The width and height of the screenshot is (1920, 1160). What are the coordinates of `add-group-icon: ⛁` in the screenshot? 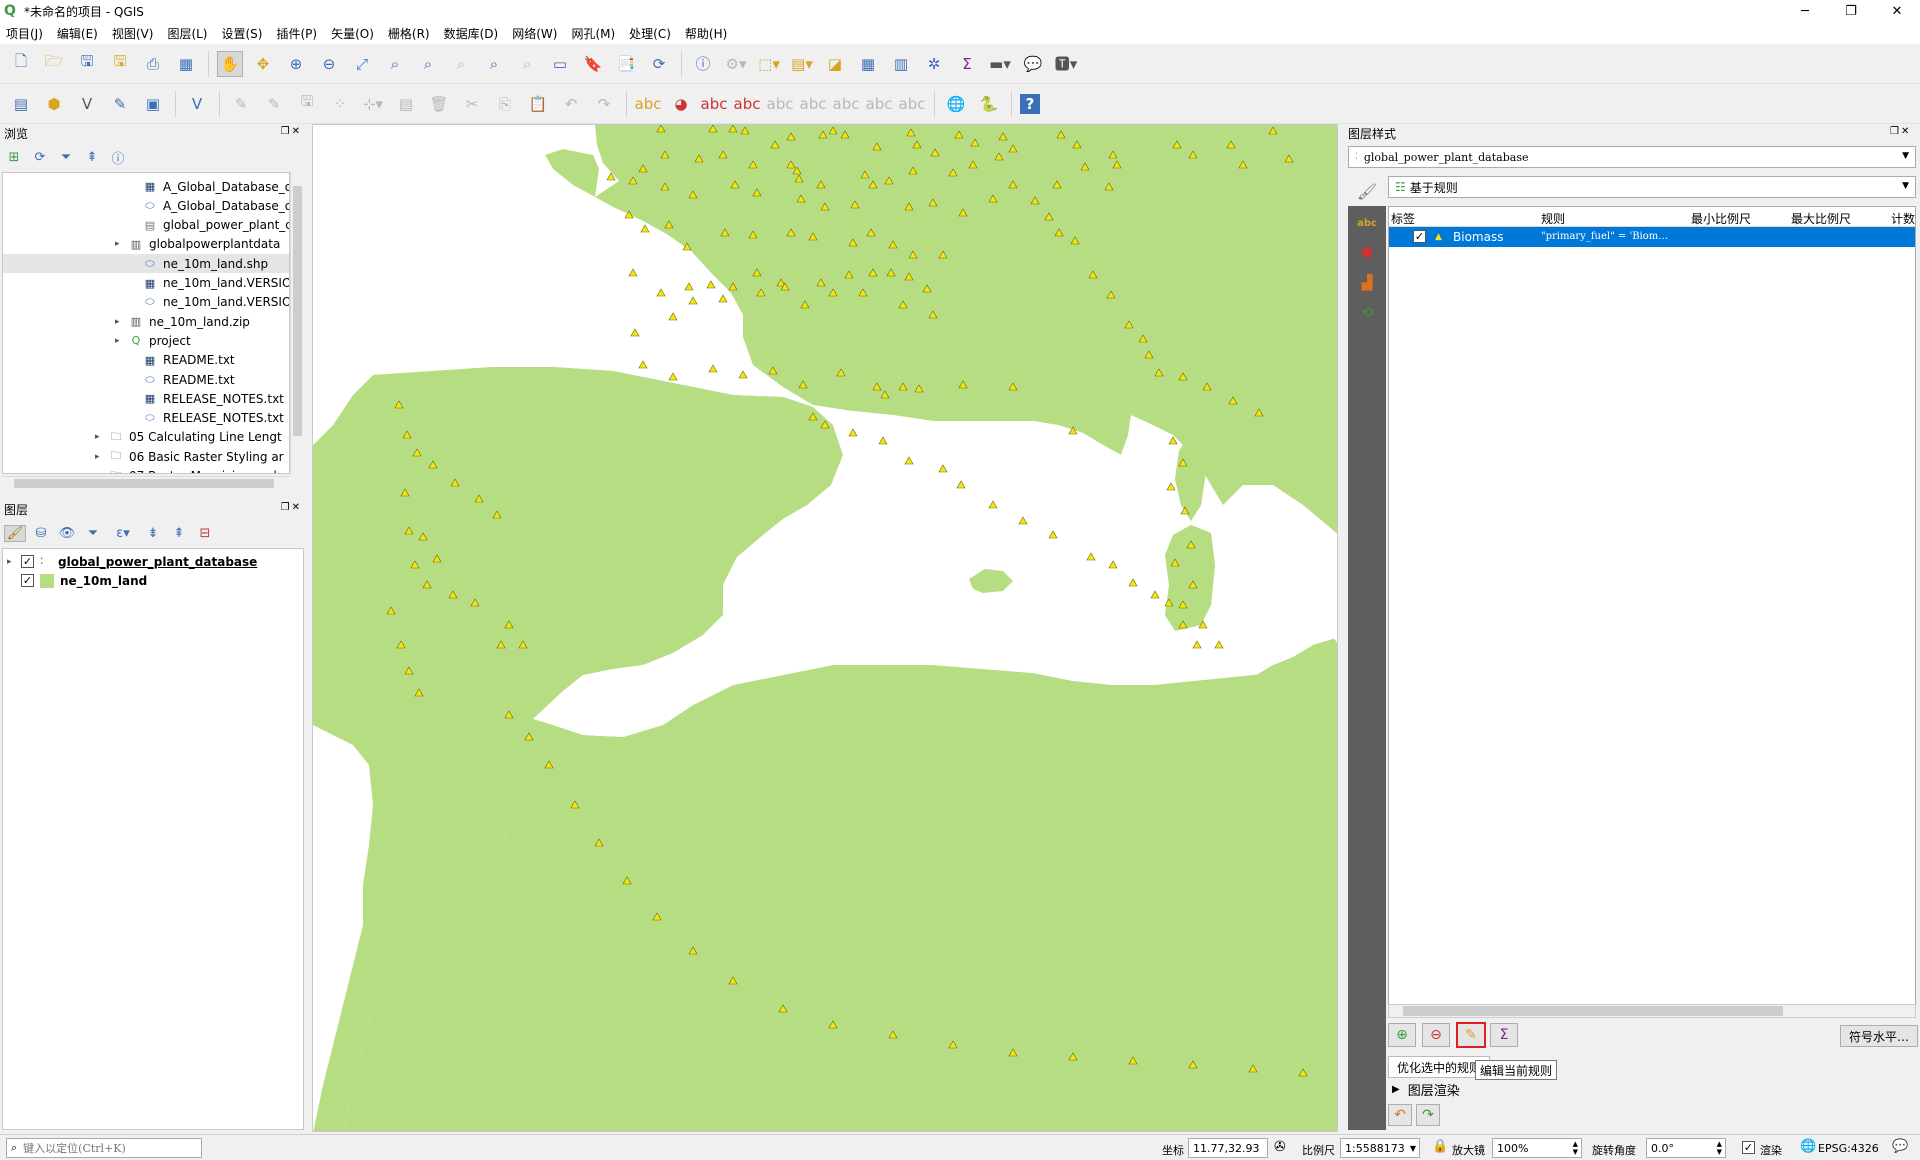 It's located at (41, 533).